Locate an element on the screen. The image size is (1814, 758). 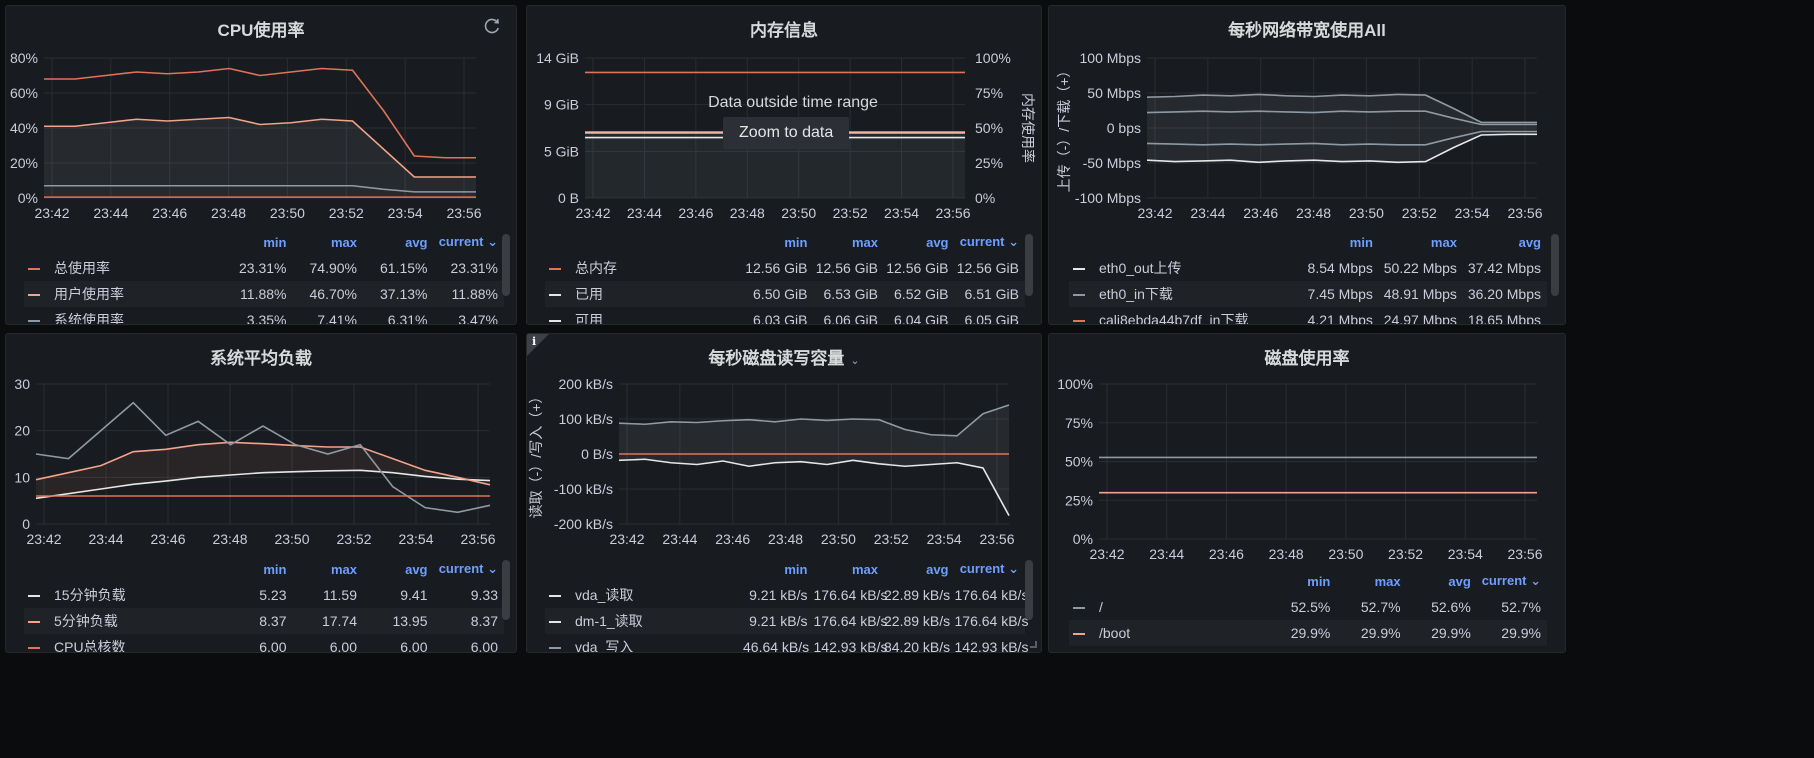
legend-series-name: 系统使用率 is located at coordinates (123, 315).